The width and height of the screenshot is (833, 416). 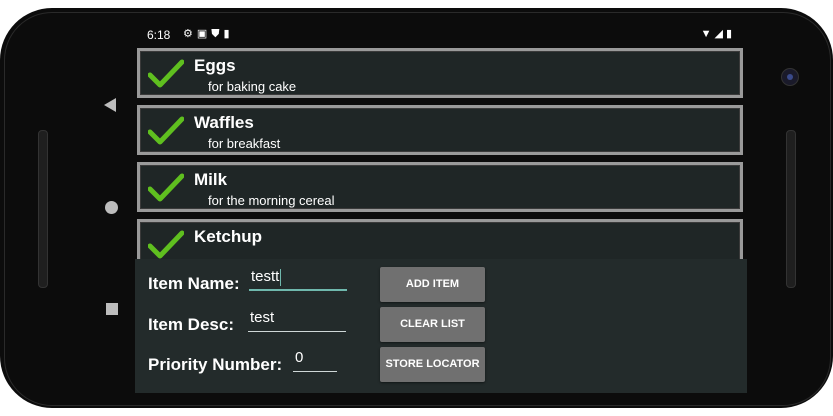 I want to click on background-strip, so click(x=416, y=412).